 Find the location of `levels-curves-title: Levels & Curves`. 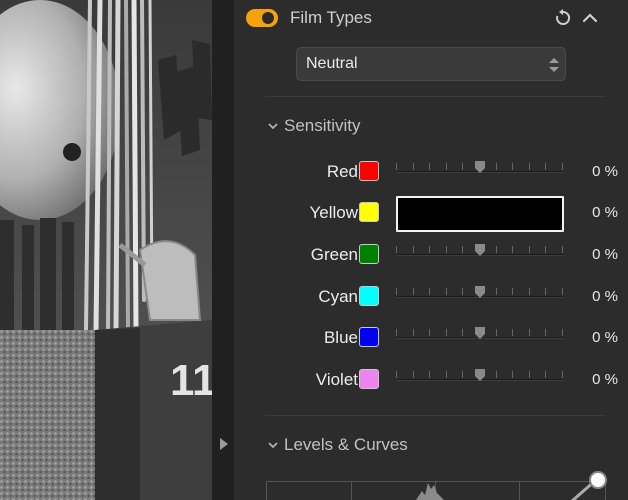

levels-curves-title: Levels & Curves is located at coordinates (346, 444).